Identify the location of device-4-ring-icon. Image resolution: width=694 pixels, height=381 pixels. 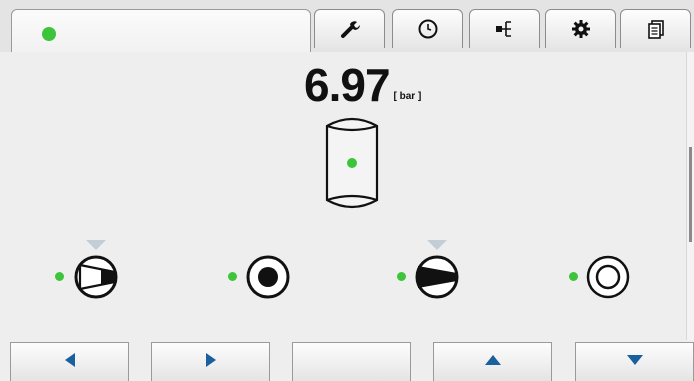
(608, 277).